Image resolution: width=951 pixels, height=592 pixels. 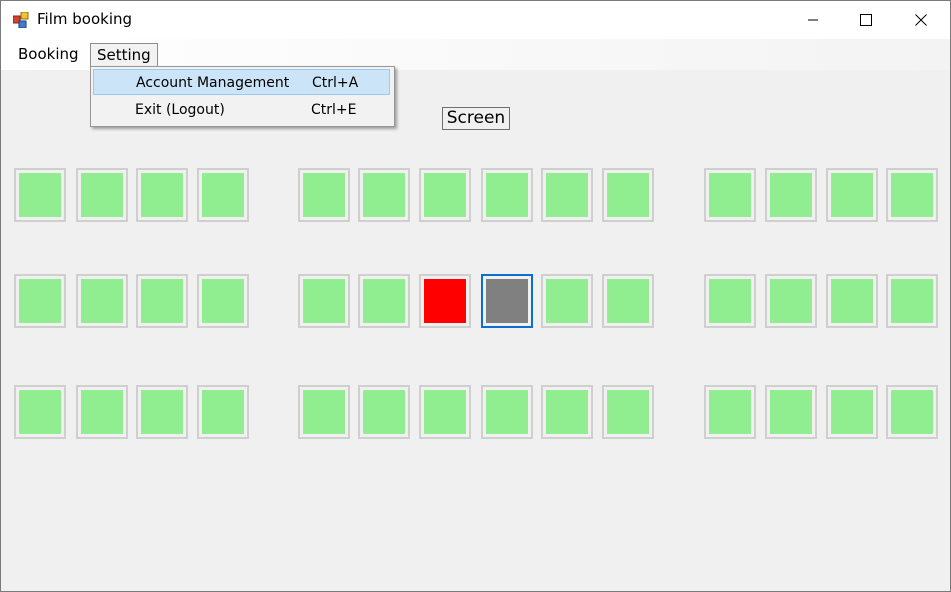 I want to click on minimize-button, so click(x=813, y=20).